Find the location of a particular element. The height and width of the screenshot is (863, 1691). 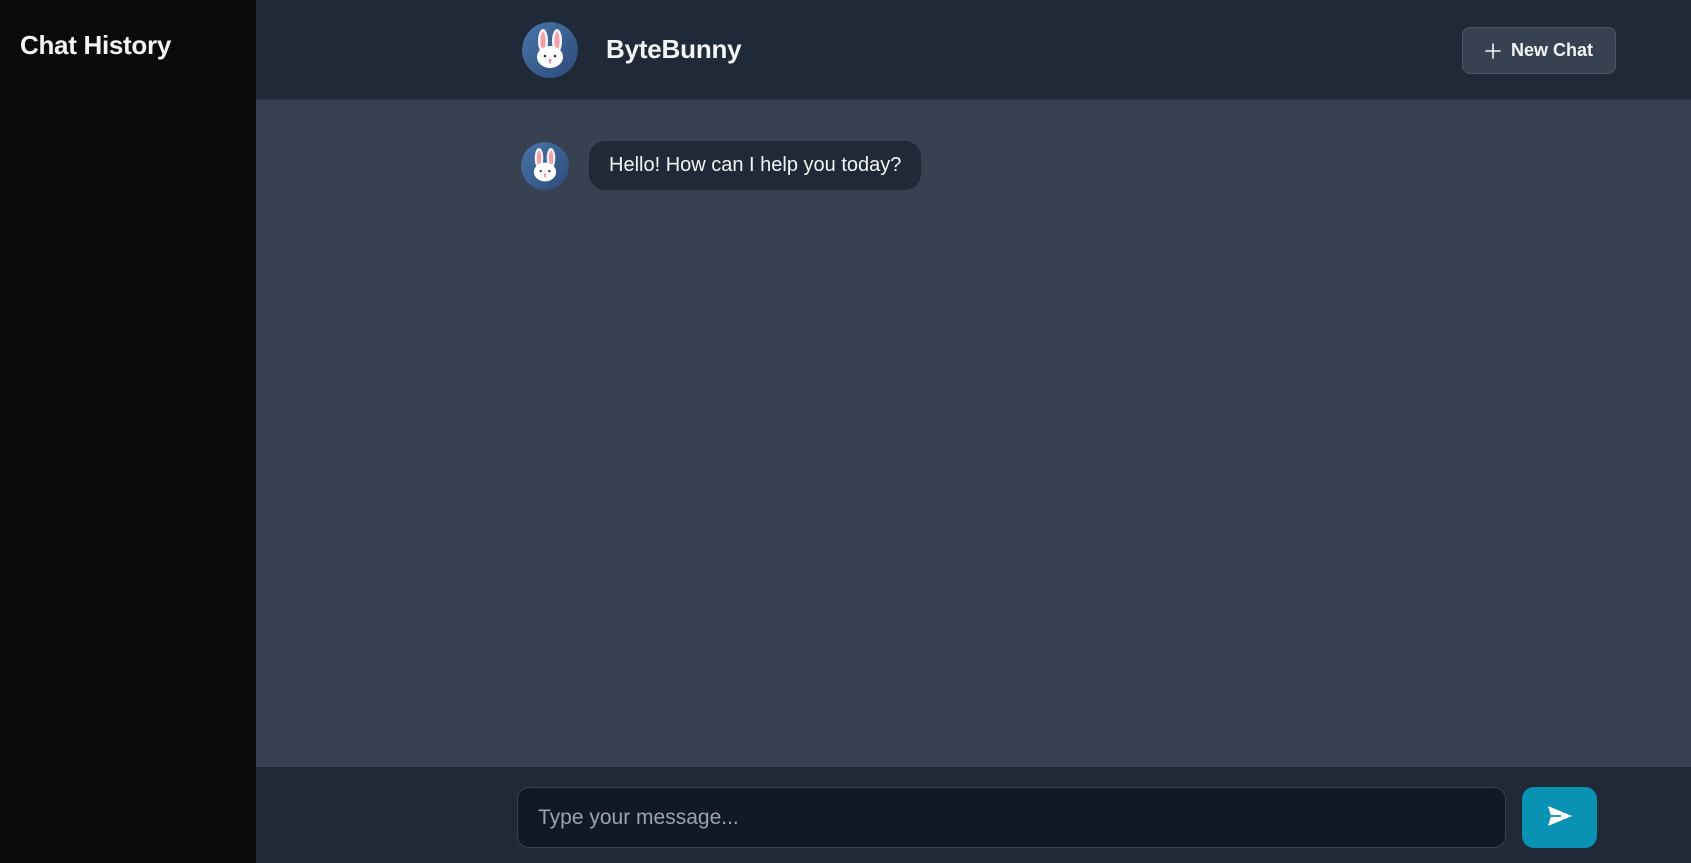

sidebar-title: Chat History is located at coordinates (95, 45).